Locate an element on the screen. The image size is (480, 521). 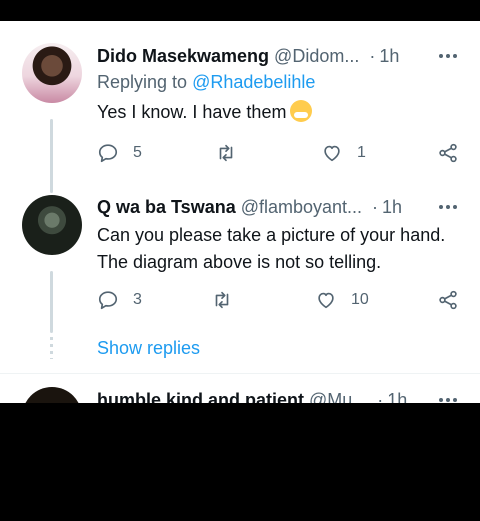
display-name: Q wa ba Tswana is located at coordinates (166, 207).